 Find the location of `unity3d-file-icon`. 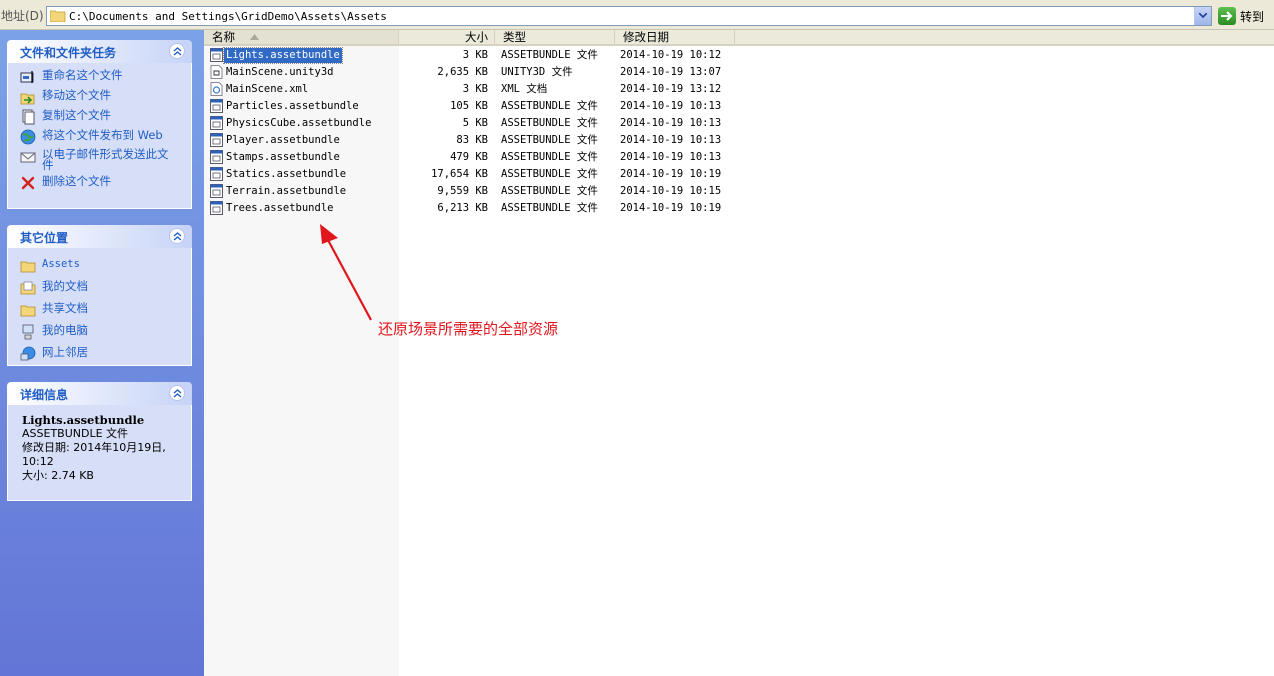

unity3d-file-icon is located at coordinates (216, 72).